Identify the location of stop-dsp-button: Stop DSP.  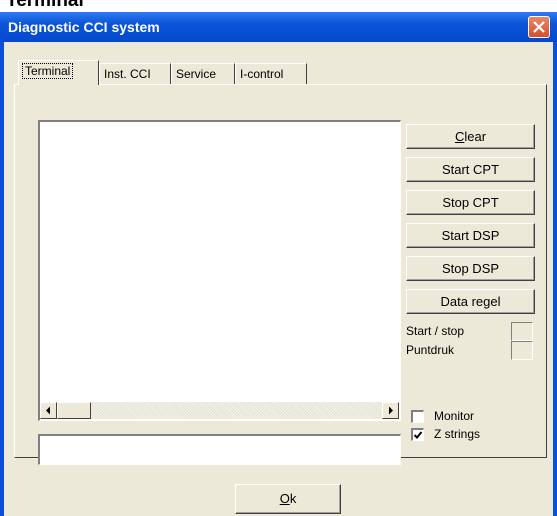
(470, 268).